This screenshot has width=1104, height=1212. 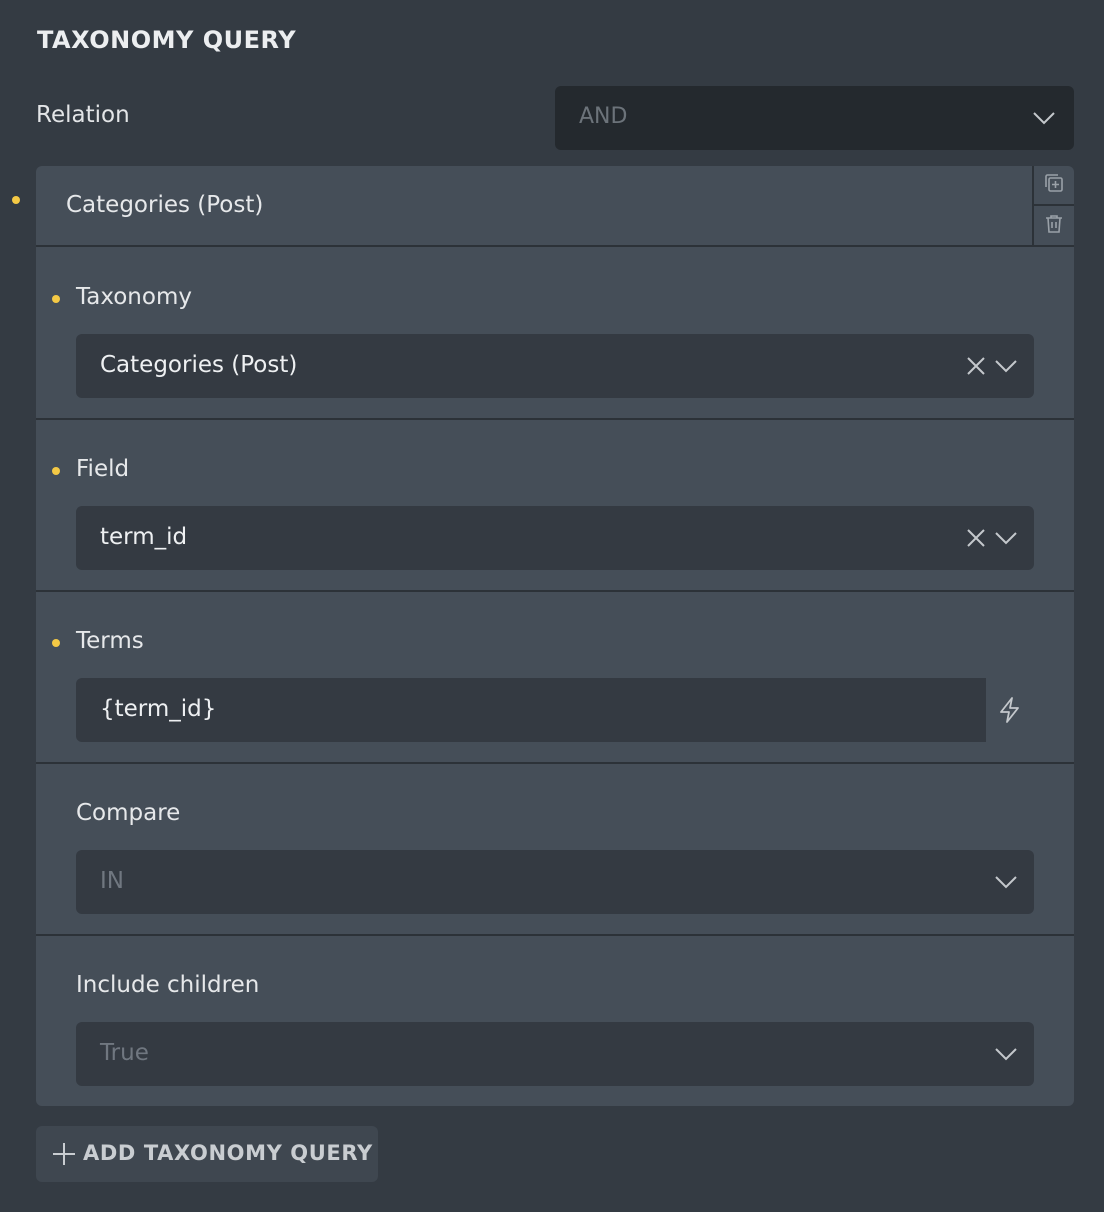 I want to click on terms-row: Terms {term_id}, so click(x=555, y=678).